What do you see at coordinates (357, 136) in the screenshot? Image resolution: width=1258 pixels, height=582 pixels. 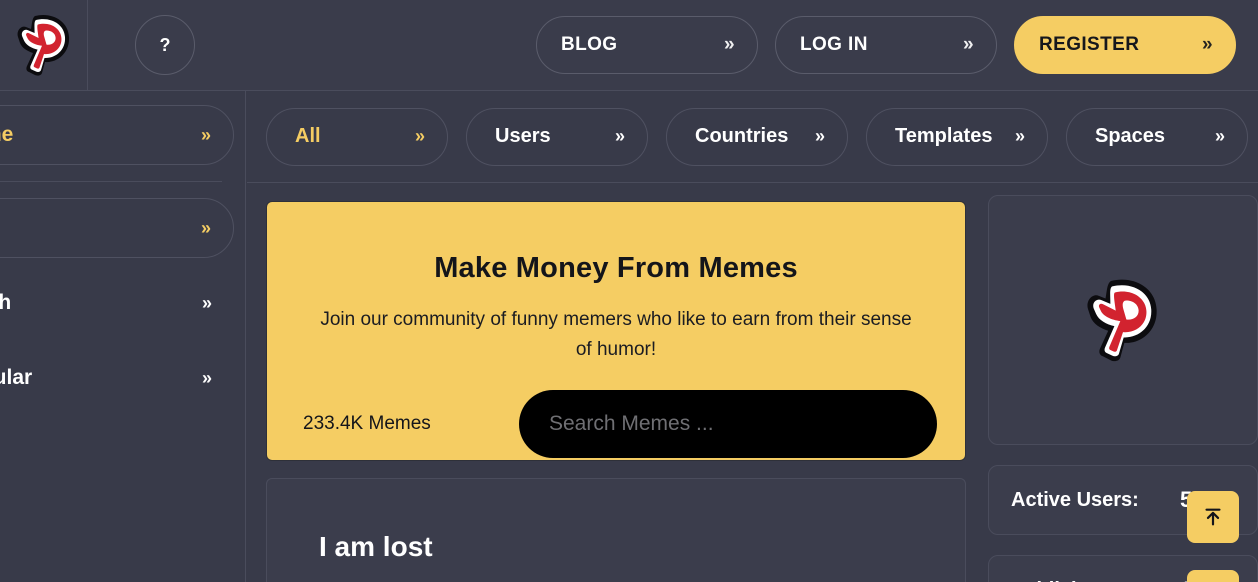 I see `tab-all: All »` at bounding box center [357, 136].